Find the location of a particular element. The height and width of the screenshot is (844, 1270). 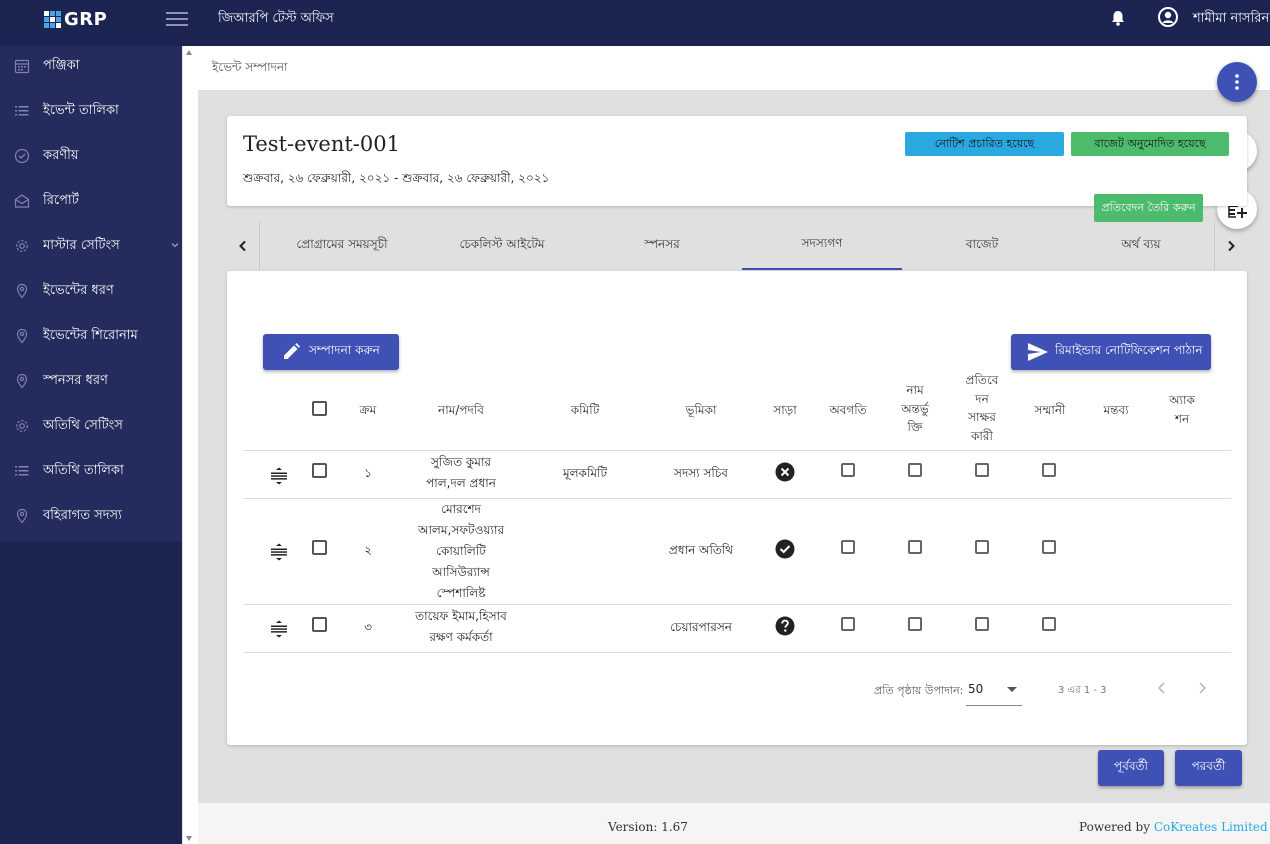

more-actions-button is located at coordinates (1237, 82).